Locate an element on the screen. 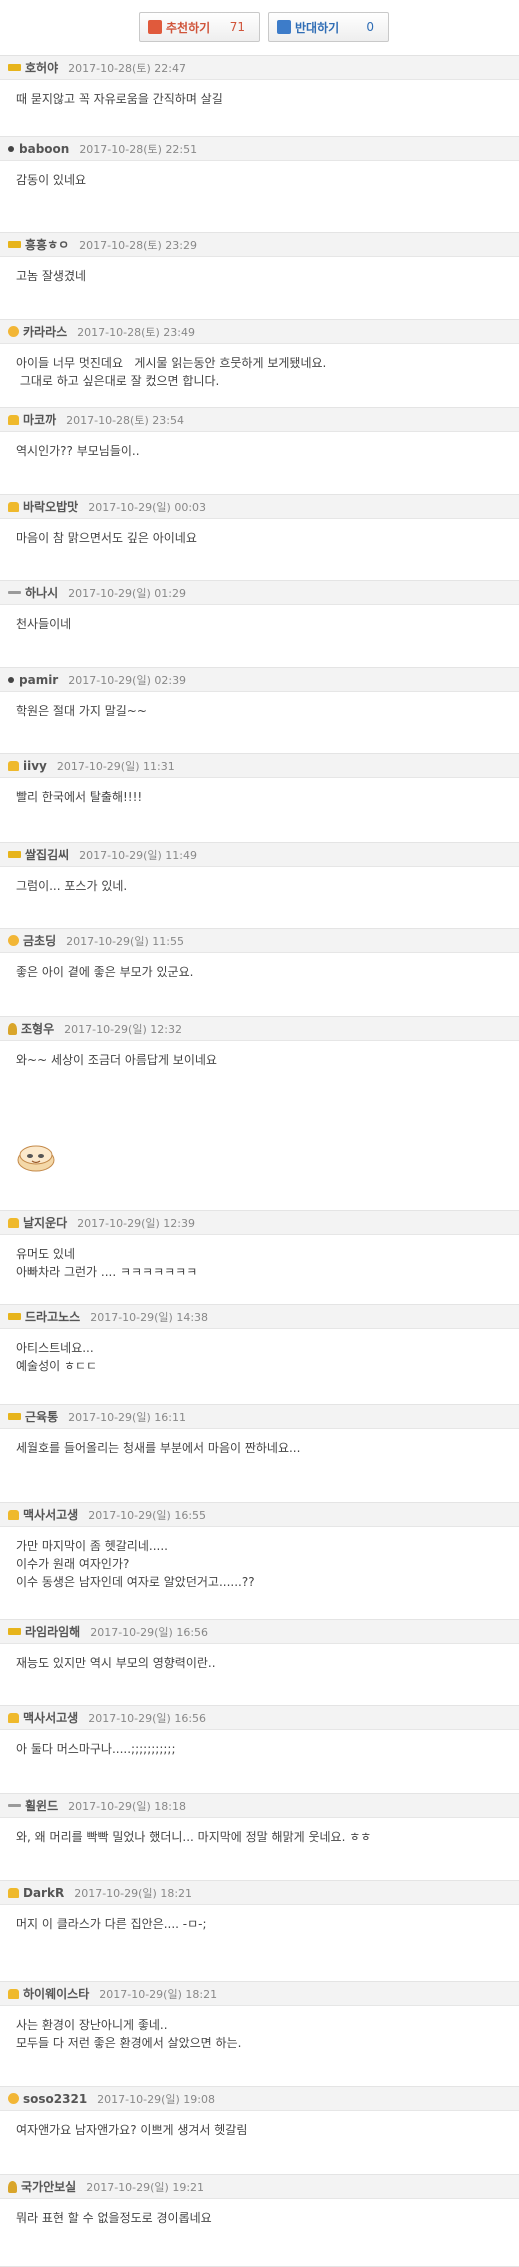 The height and width of the screenshot is (2267, 519). comment-author: 마코까 is located at coordinates (39, 419).